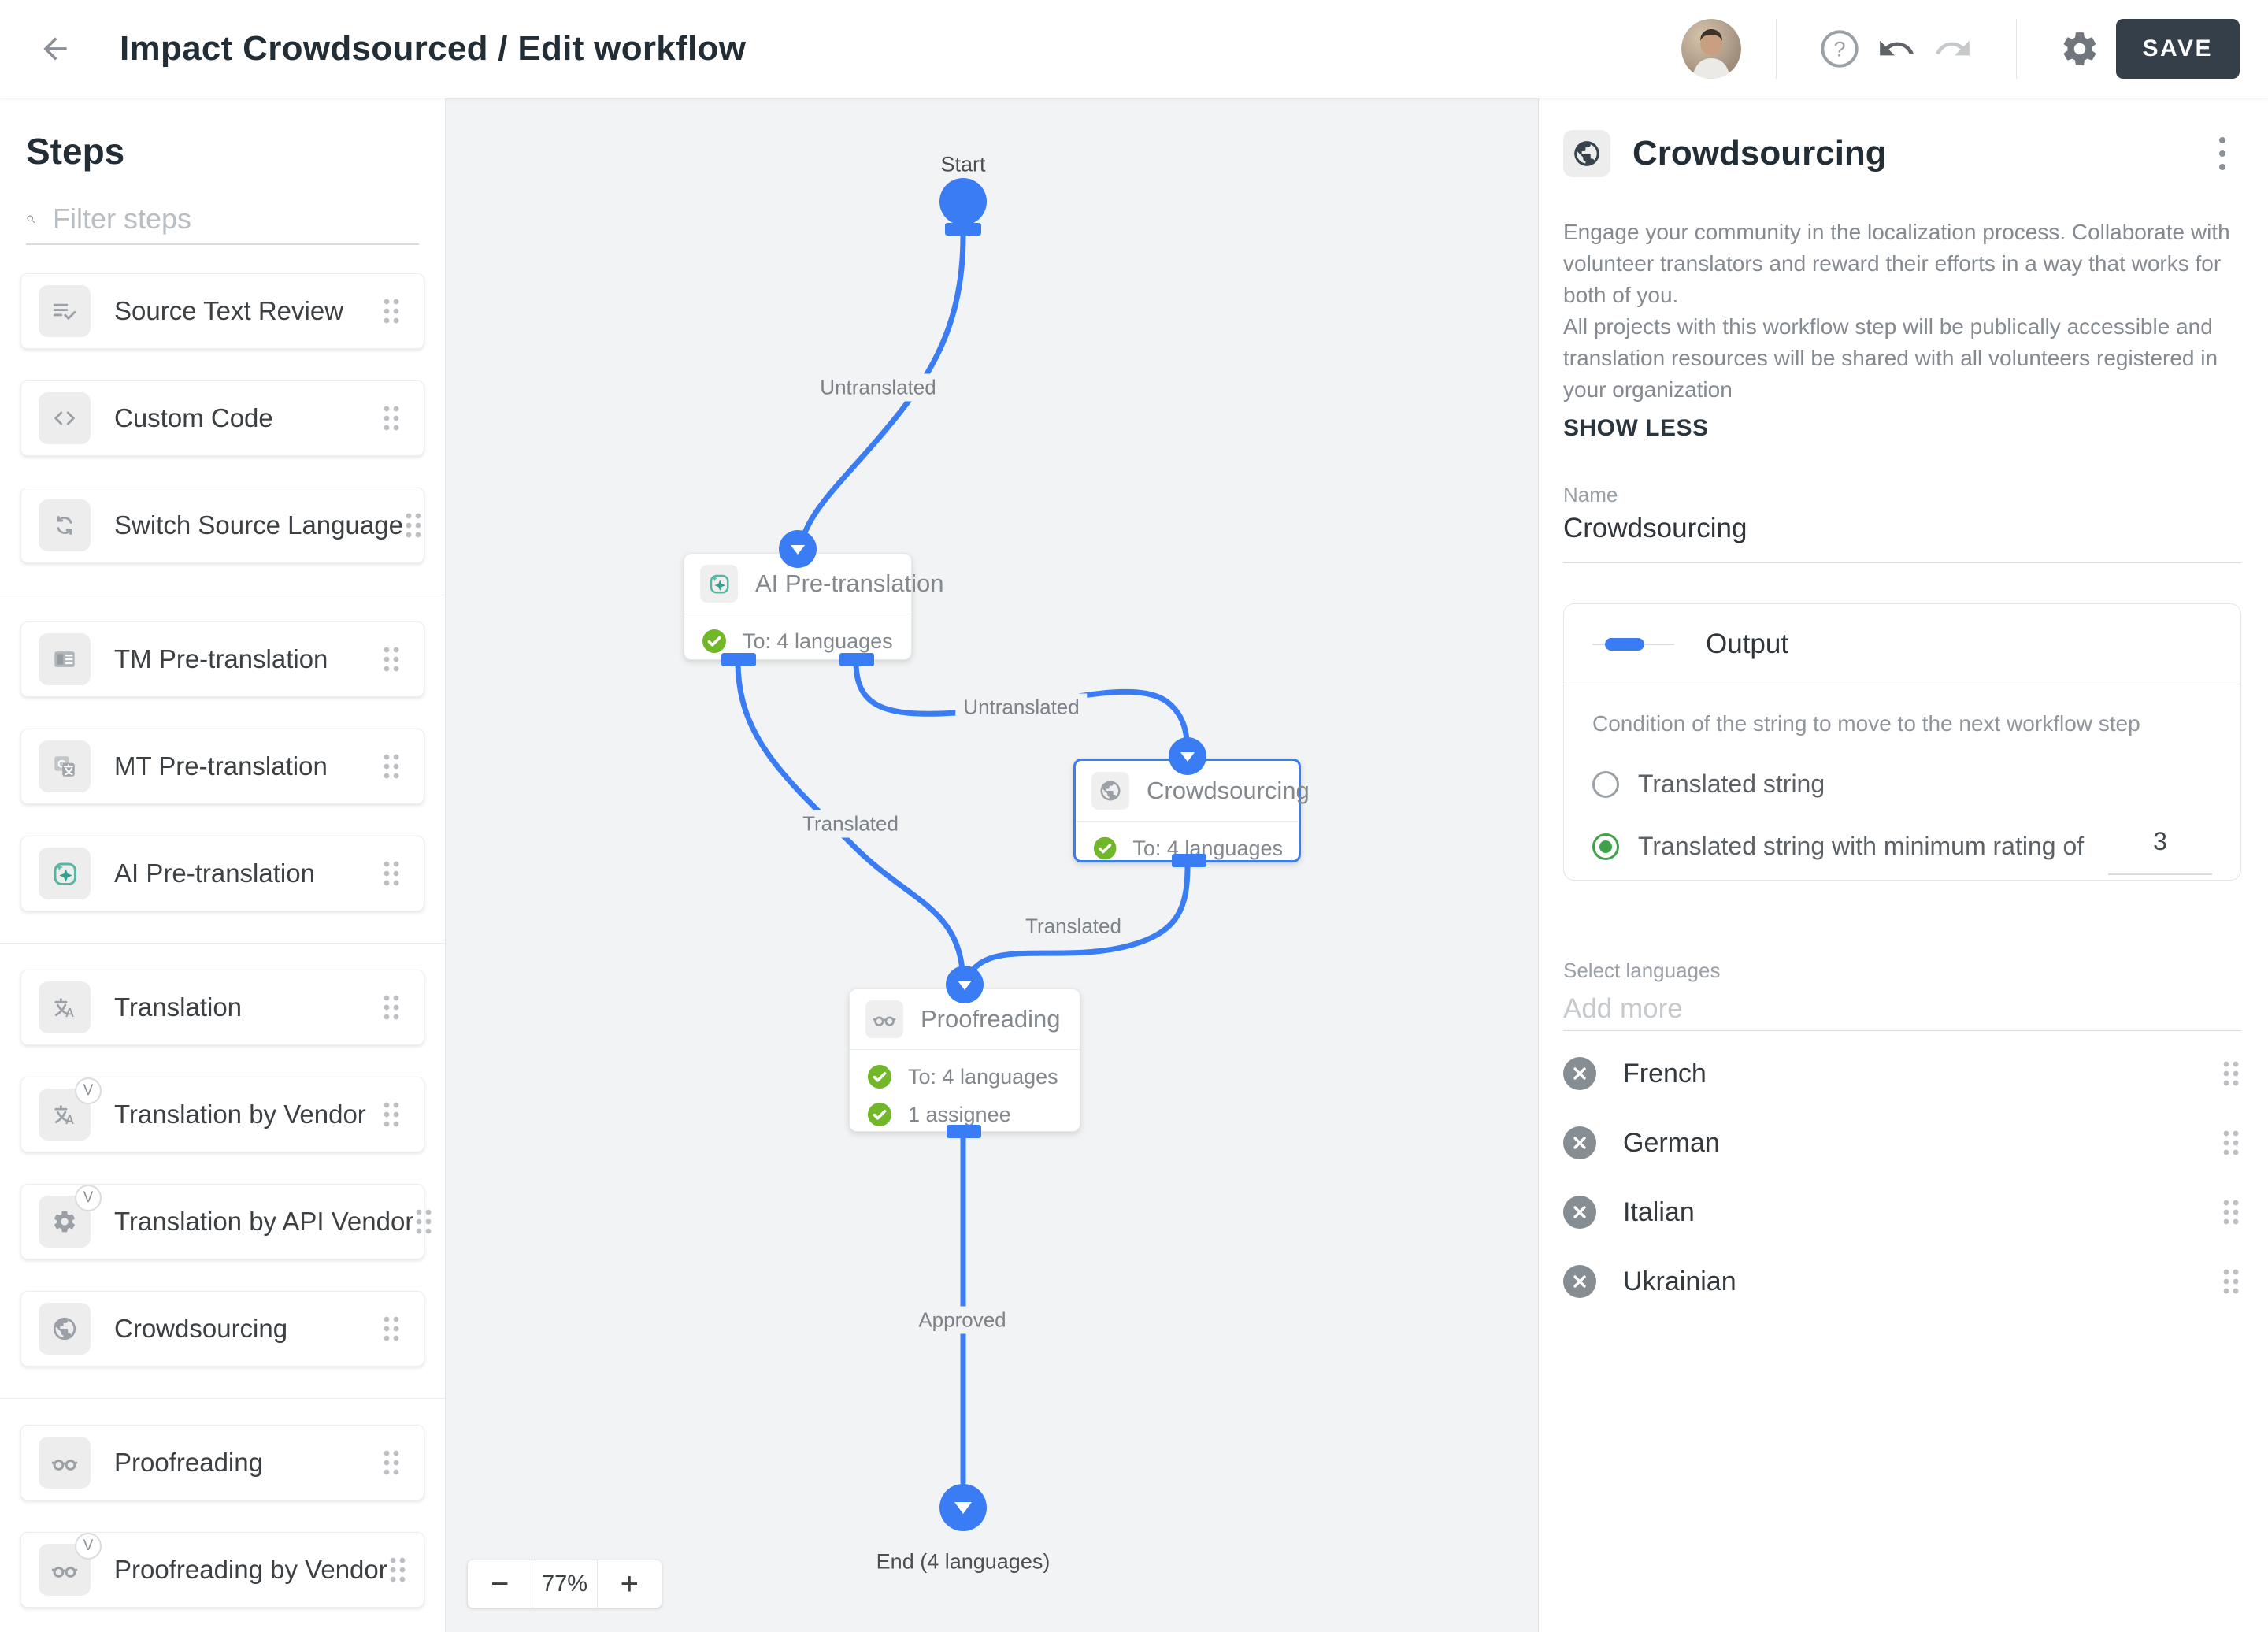  What do you see at coordinates (983, 1076) in the screenshot?
I see `node-status-text: To: 4 languages` at bounding box center [983, 1076].